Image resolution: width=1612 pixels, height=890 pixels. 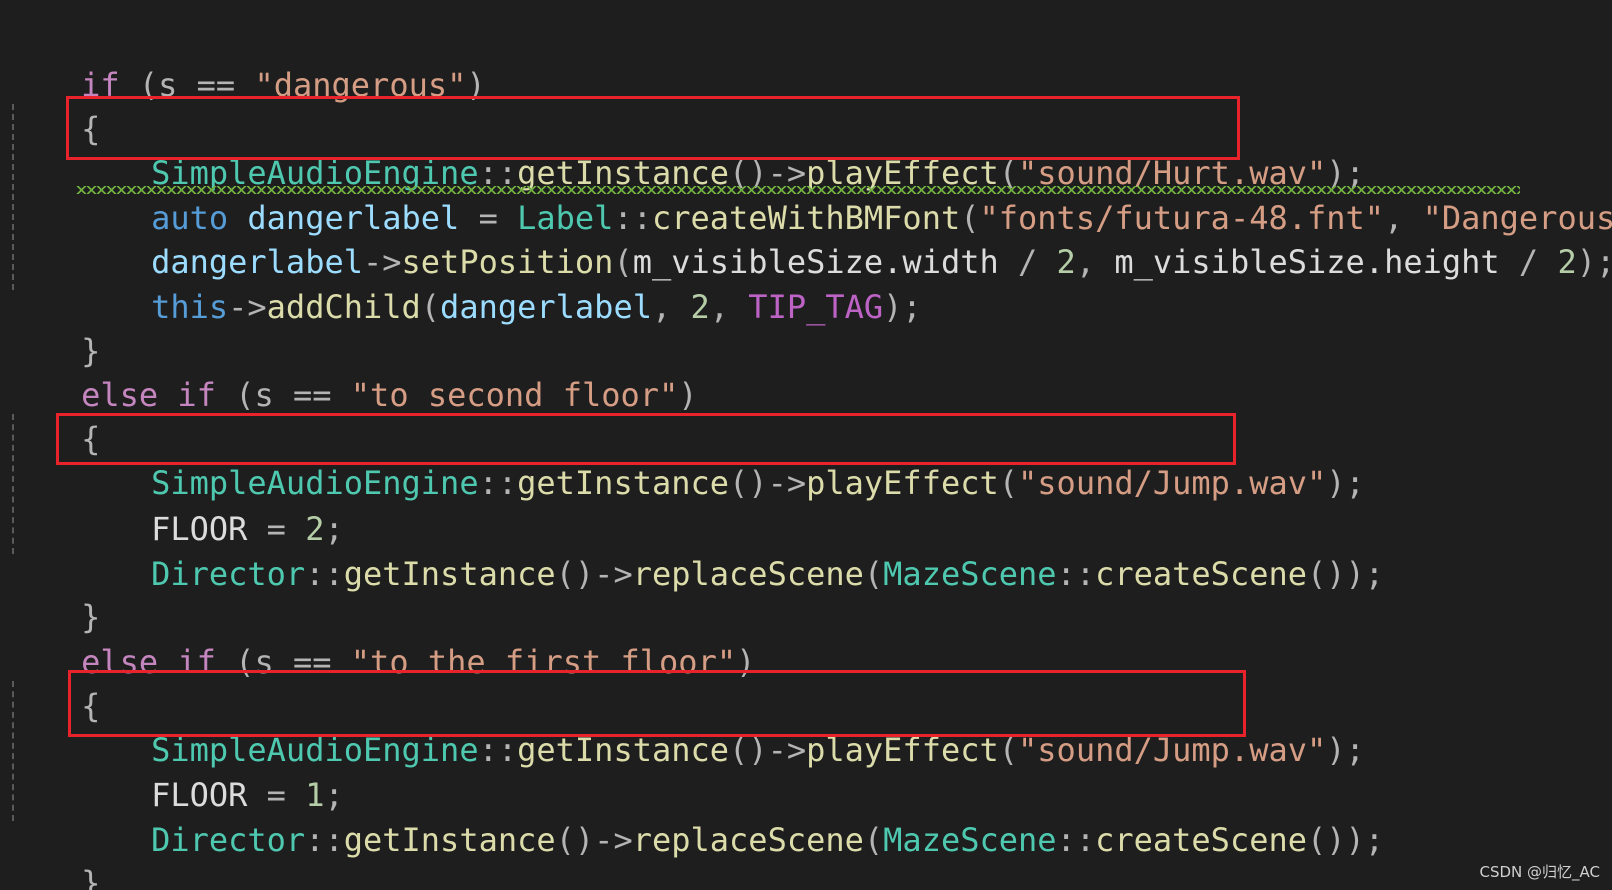 What do you see at coordinates (379, 637) in the screenshot?
I see `code-line: else if (s == "to the first floor")` at bounding box center [379, 637].